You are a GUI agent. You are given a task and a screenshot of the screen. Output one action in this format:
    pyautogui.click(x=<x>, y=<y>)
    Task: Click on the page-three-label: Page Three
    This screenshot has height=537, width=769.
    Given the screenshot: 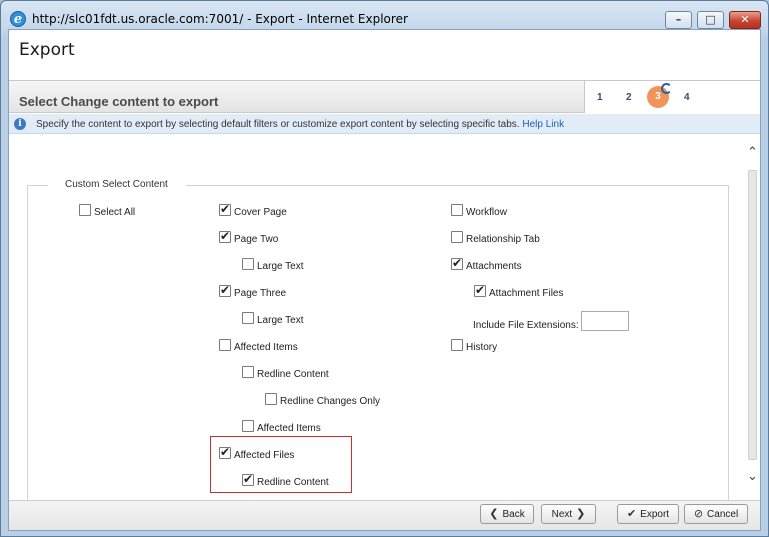 What is the action you would take?
    pyautogui.click(x=260, y=293)
    